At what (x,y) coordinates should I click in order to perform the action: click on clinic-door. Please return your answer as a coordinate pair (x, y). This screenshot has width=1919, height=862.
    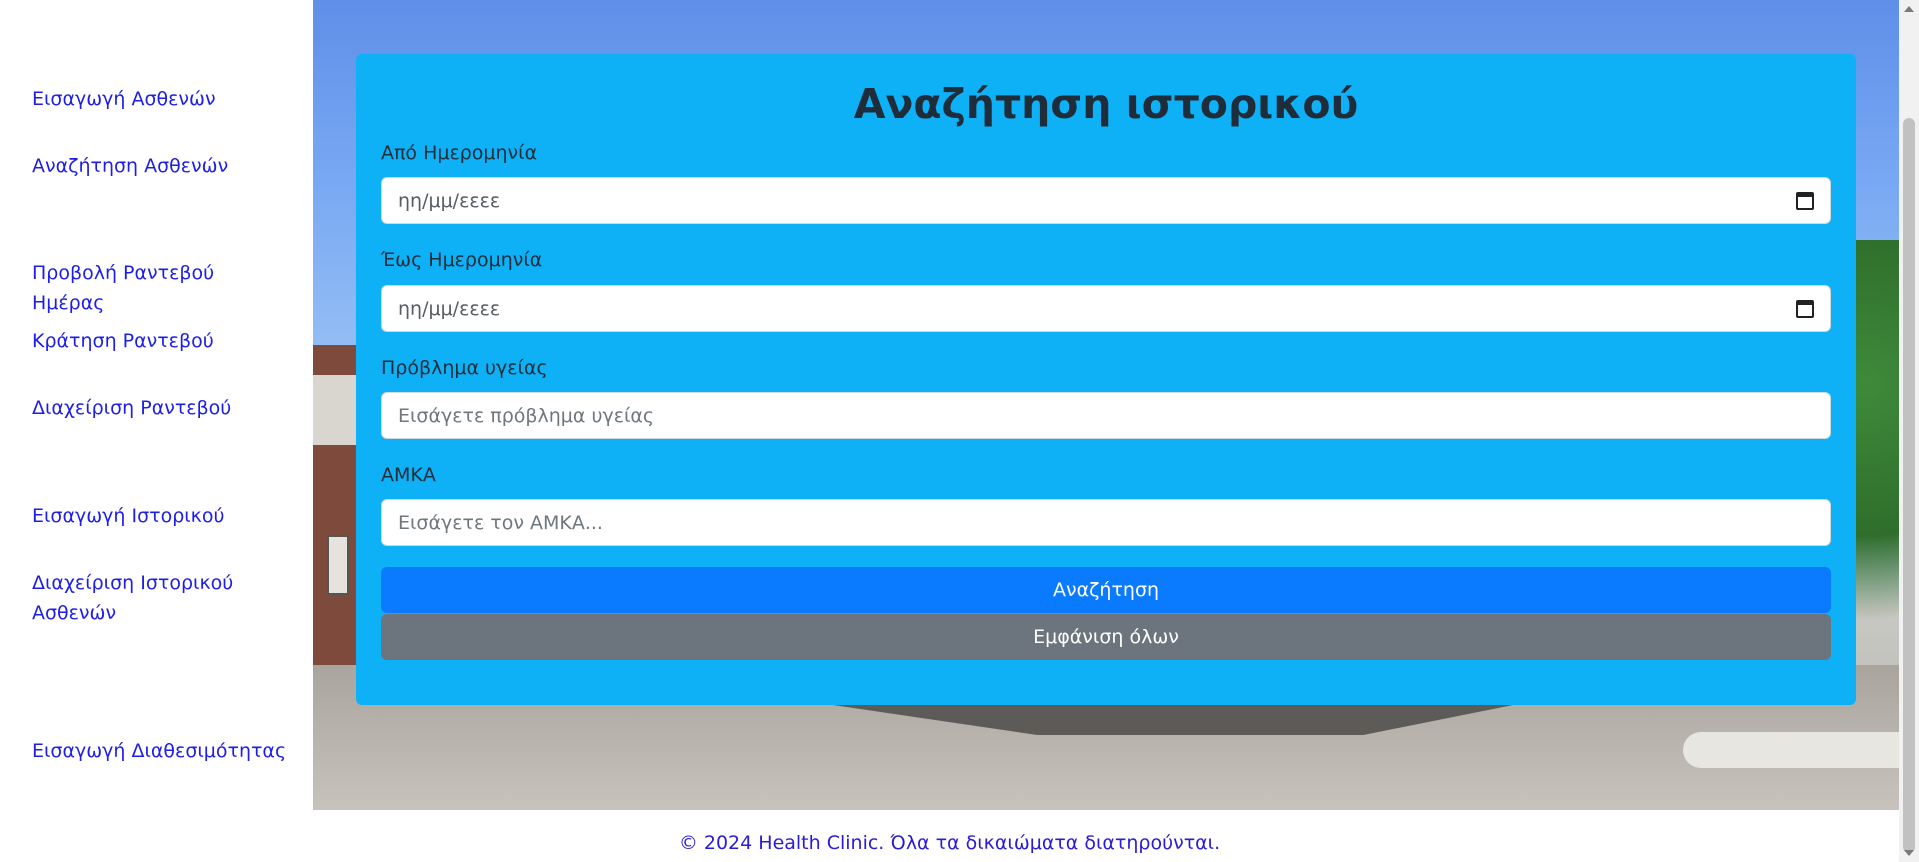
    Looking at the image, I should click on (338, 565).